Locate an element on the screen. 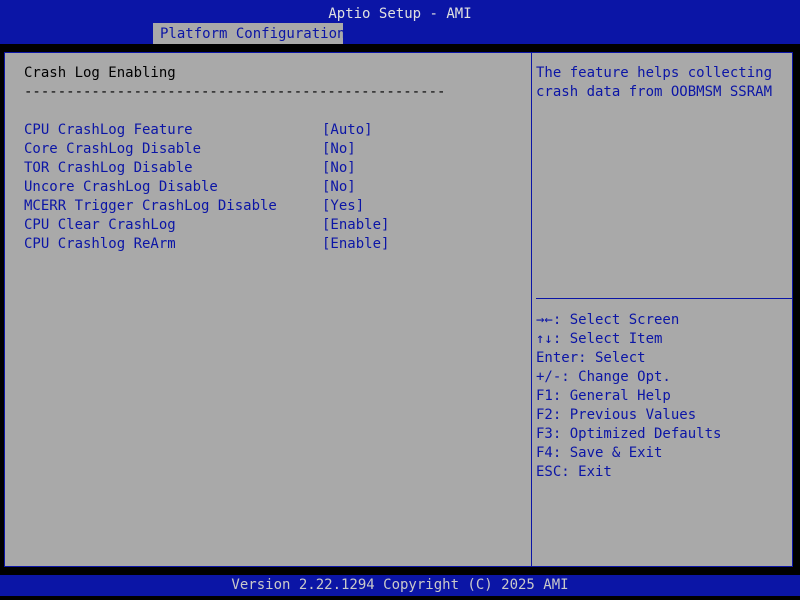 This screenshot has width=800, height=600. tab-platform-configuration: Platform Configuration is located at coordinates (249, 33).